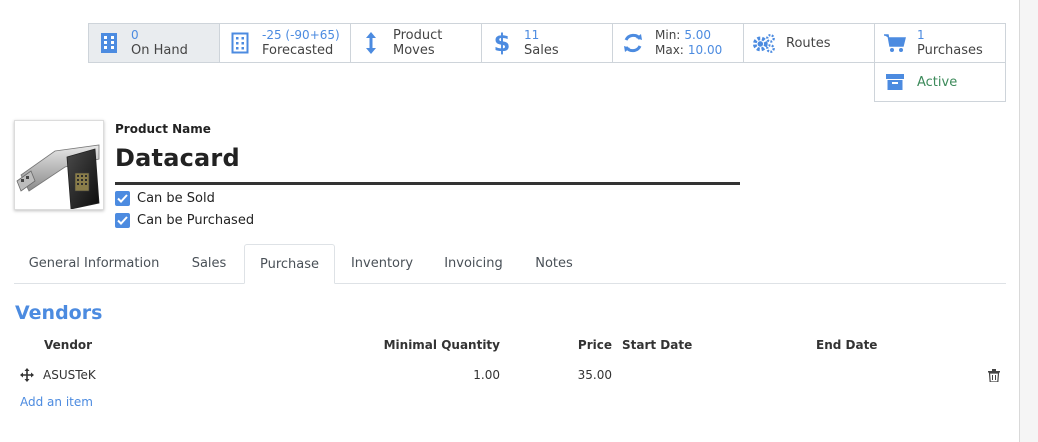 Image resolution: width=1038 pixels, height=442 pixels. I want to click on usb-card-image, so click(58, 177).